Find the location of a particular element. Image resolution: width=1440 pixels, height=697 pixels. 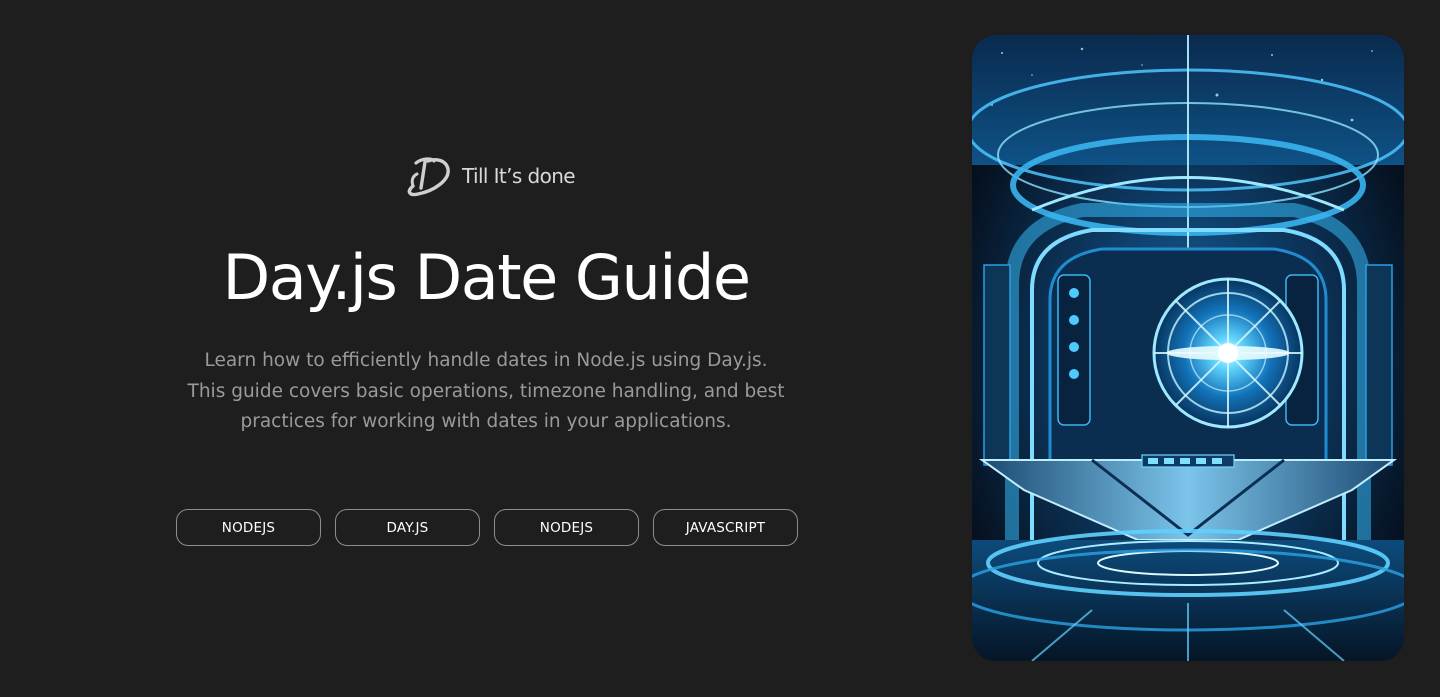

tag-nodejs-2: NODEJS is located at coordinates (566, 527).